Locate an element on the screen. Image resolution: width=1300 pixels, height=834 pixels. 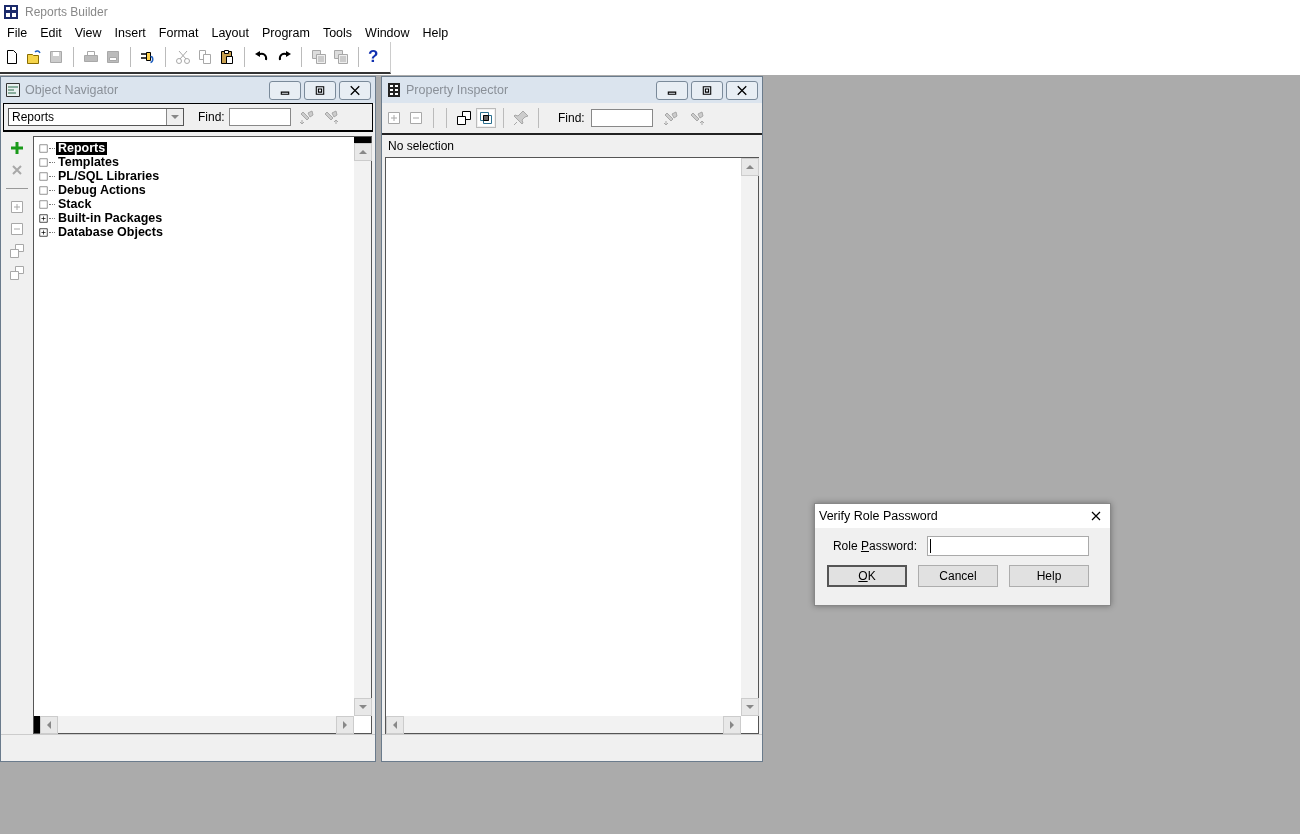
help-icon: ? is located at coordinates (373, 57).